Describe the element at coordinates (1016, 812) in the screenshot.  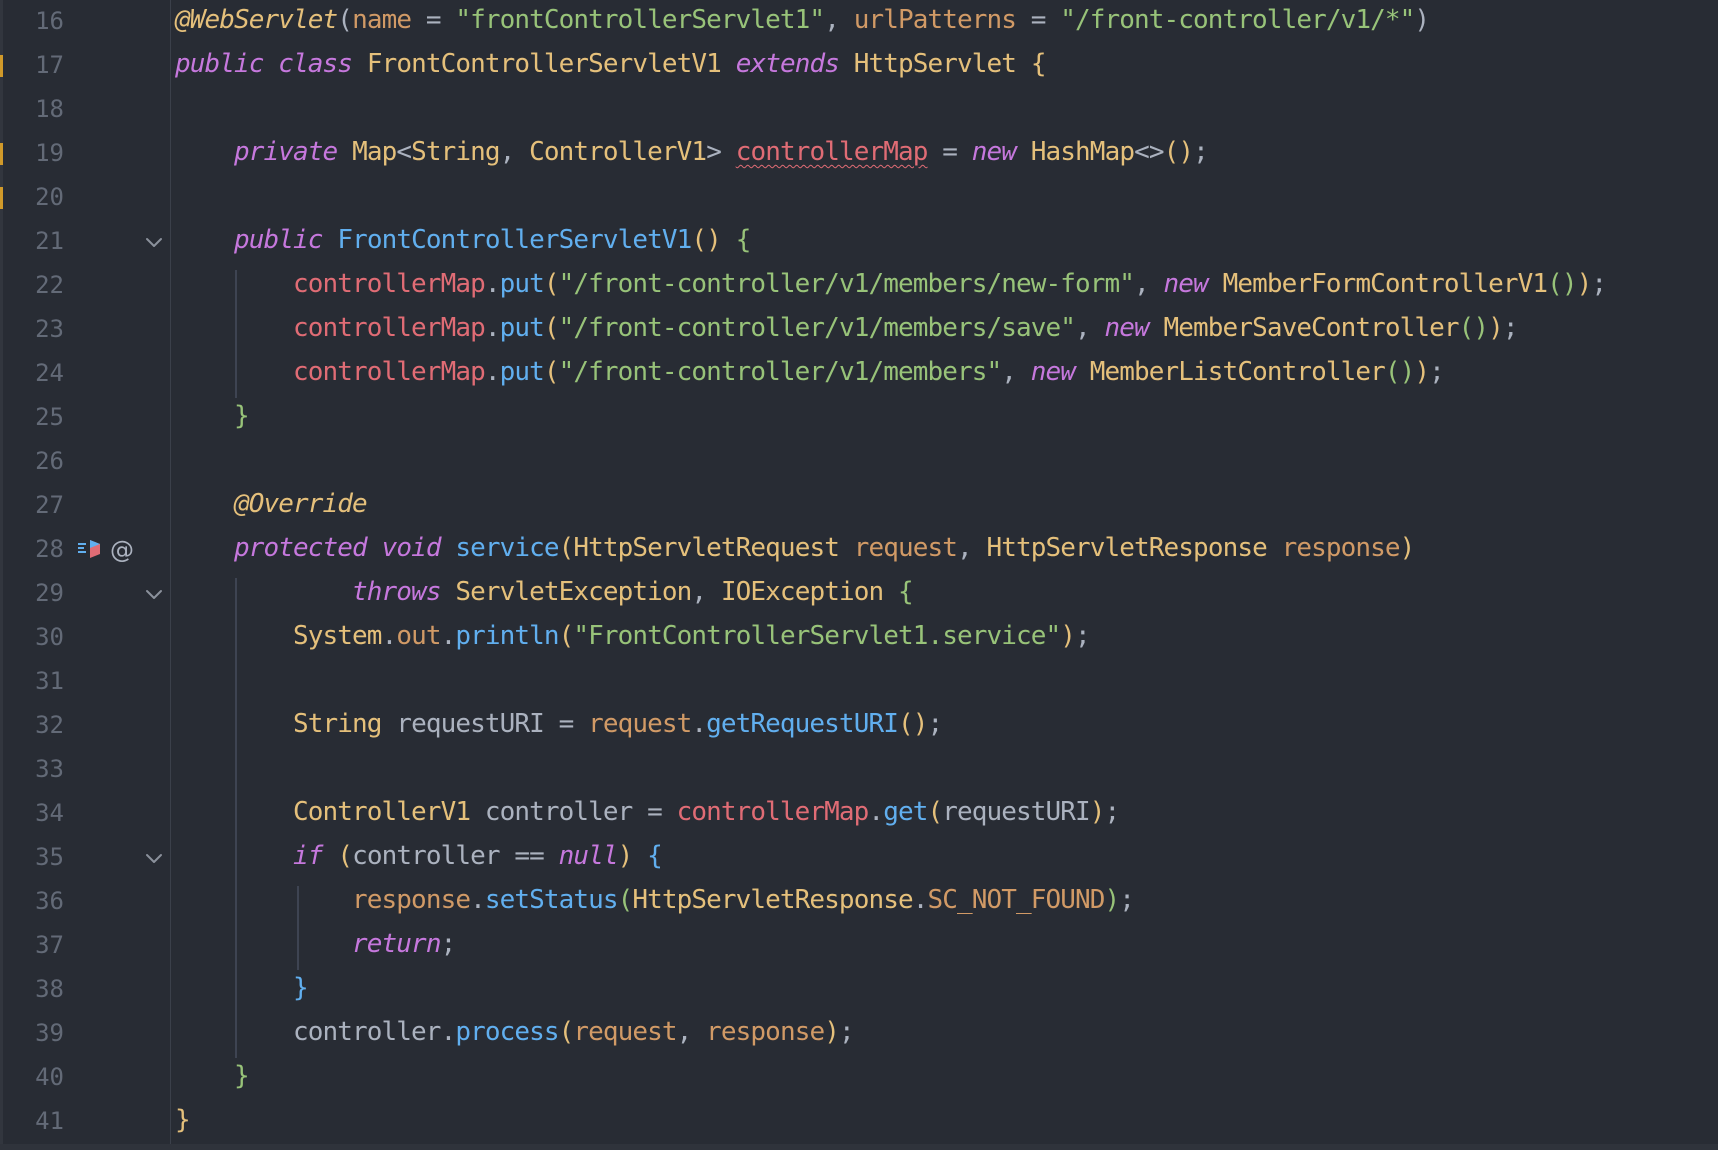
I see `code-token: requestURI` at that location.